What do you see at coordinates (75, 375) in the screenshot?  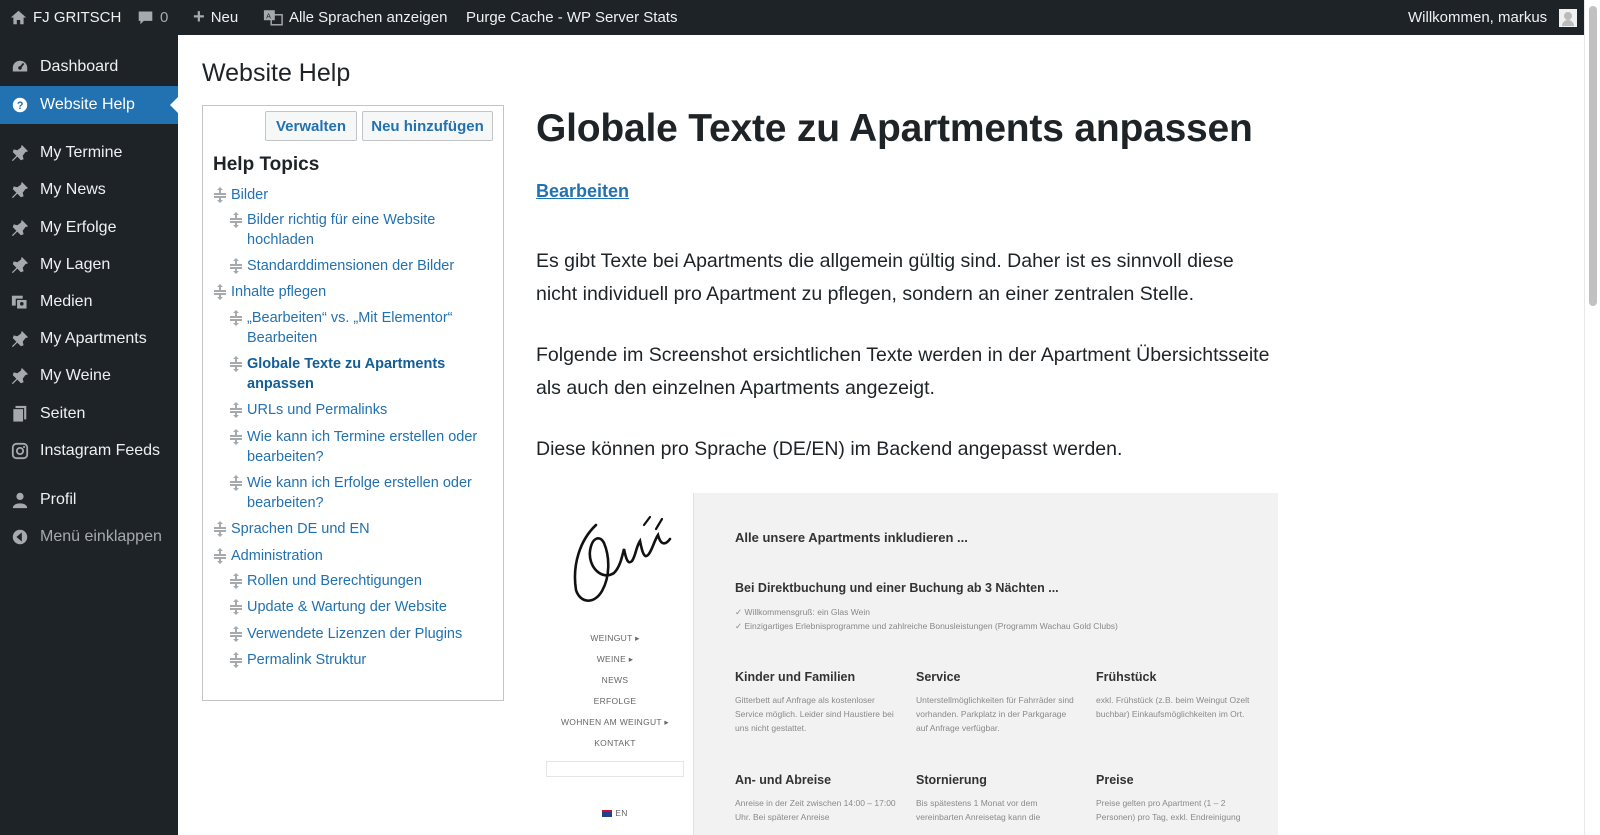 I see `sidebar-item-label: My Weine` at bounding box center [75, 375].